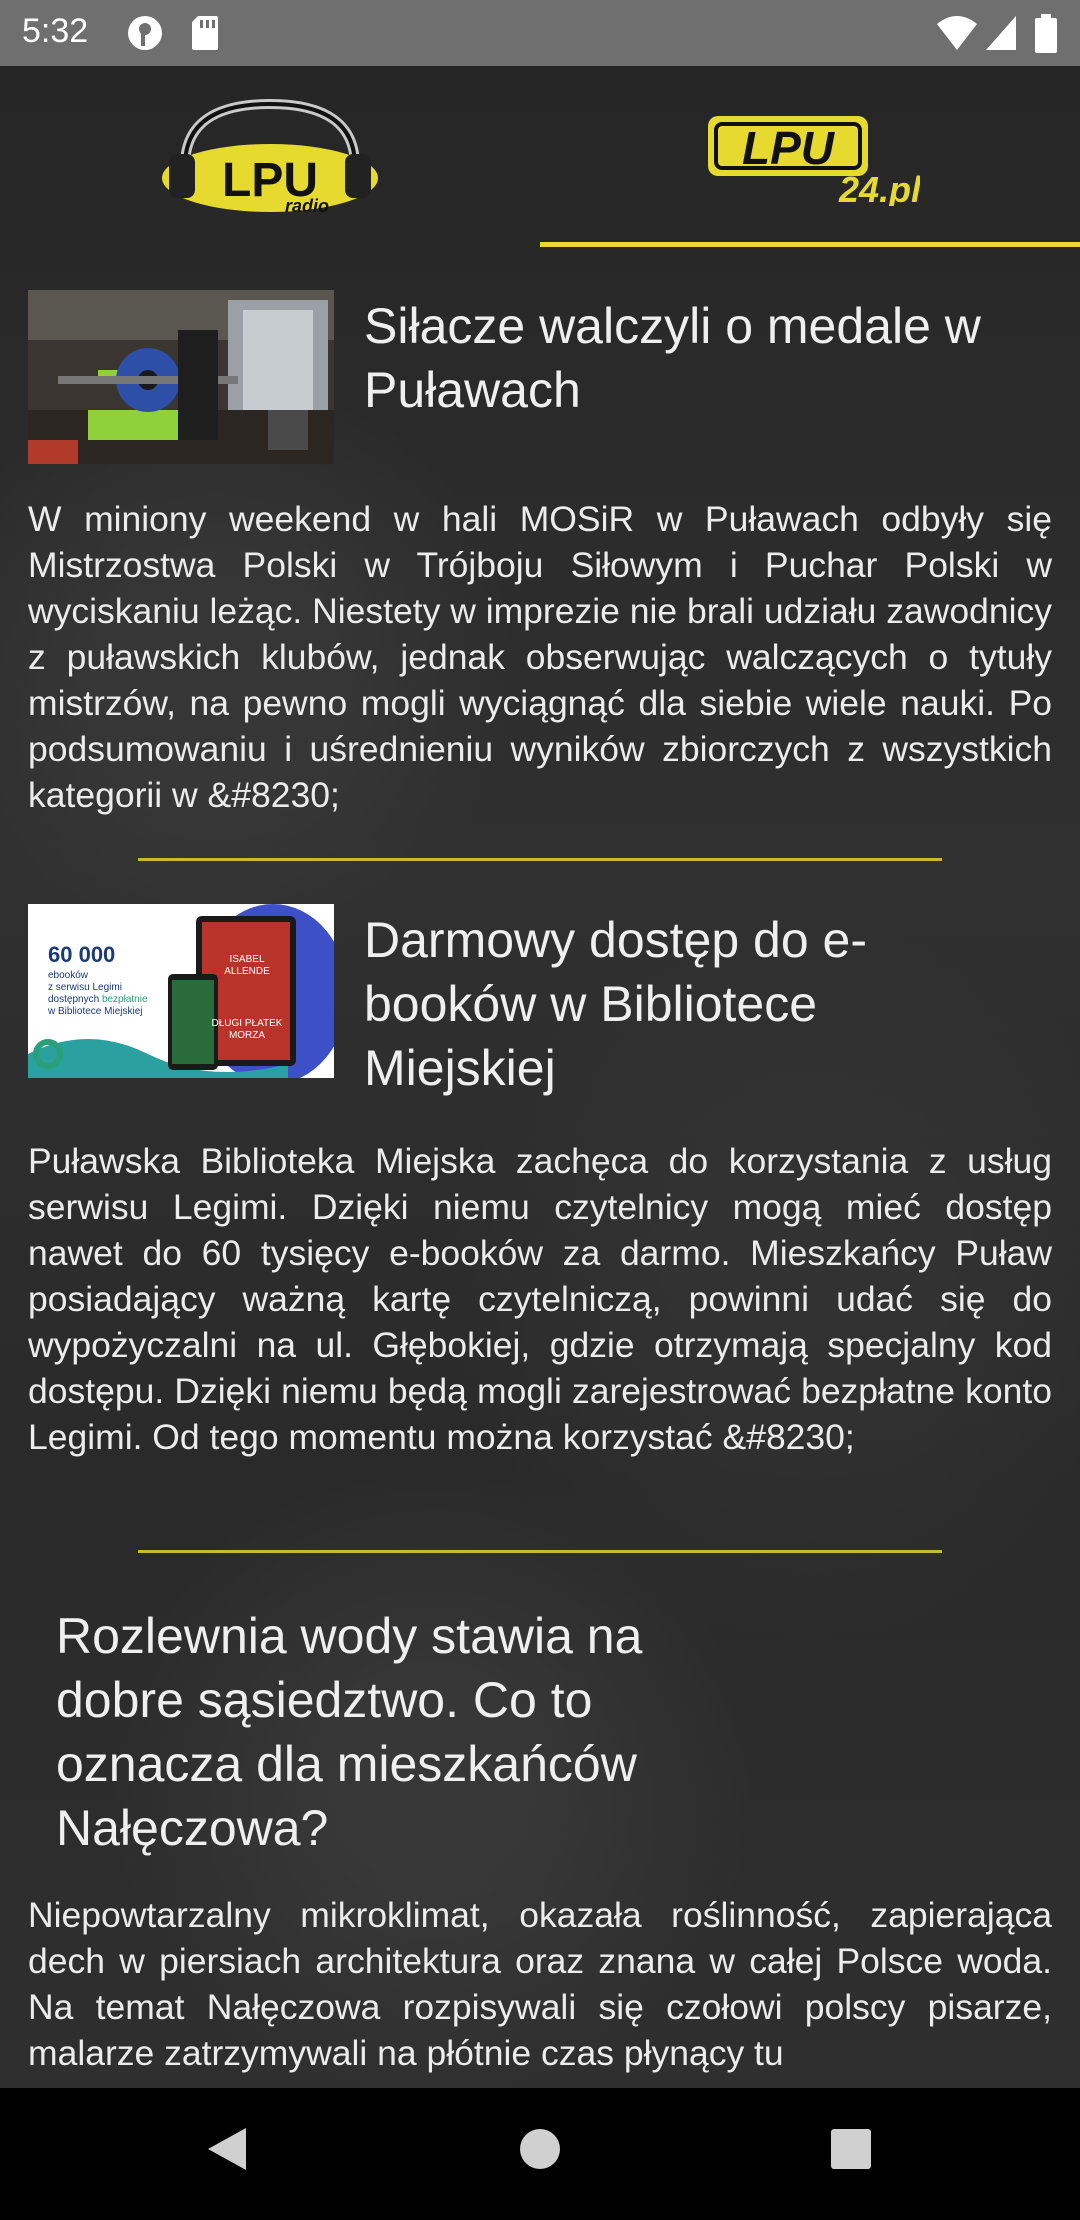  I want to click on svg-text: 24.pl, so click(879, 187).